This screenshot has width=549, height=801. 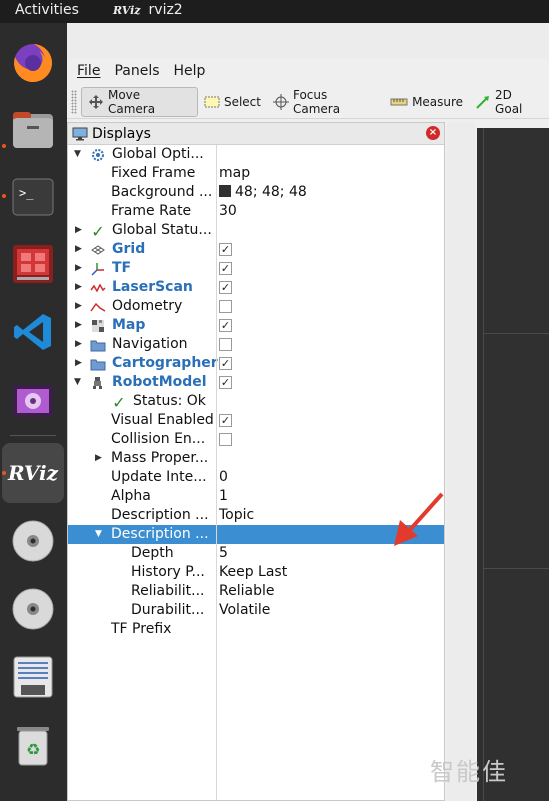 What do you see at coordinates (461, 461) in the screenshot?
I see `panel-splitter` at bounding box center [461, 461].